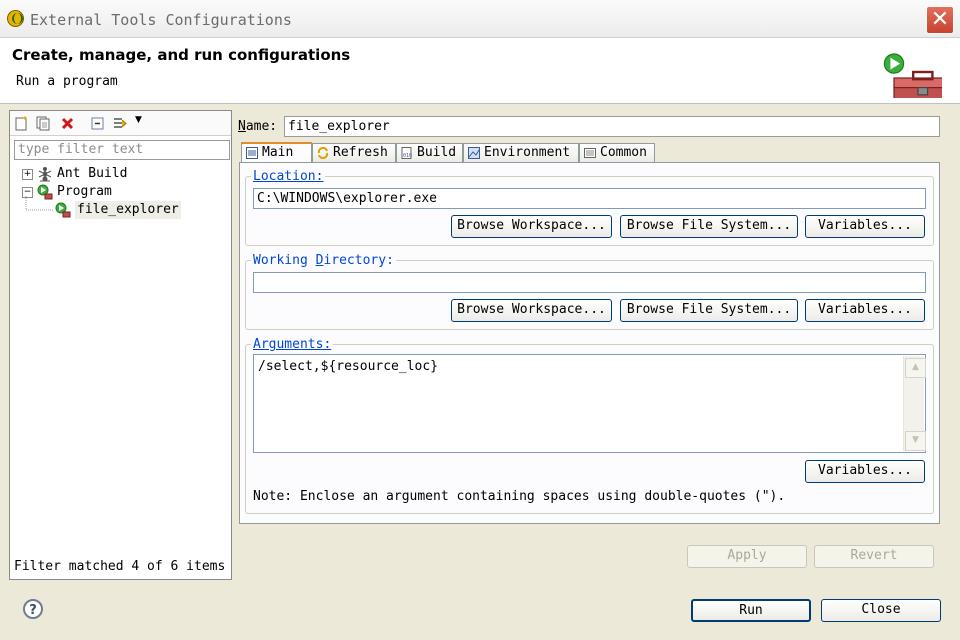 Image resolution: width=960 pixels, height=640 pixels. I want to click on environment-icon, so click(474, 153).